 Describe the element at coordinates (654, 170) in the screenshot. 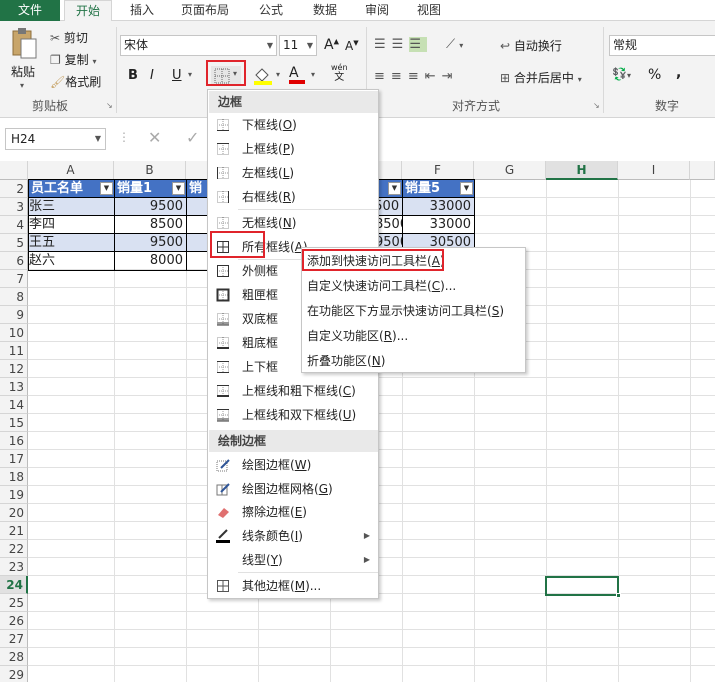

I see `col-header-i: I` at that location.